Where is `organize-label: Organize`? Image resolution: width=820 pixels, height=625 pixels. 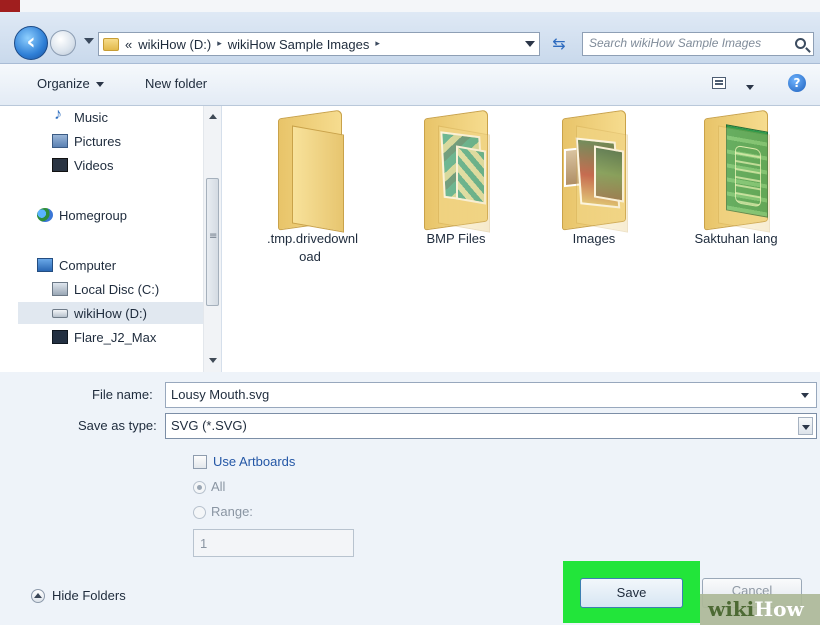 organize-label: Organize is located at coordinates (63, 83).